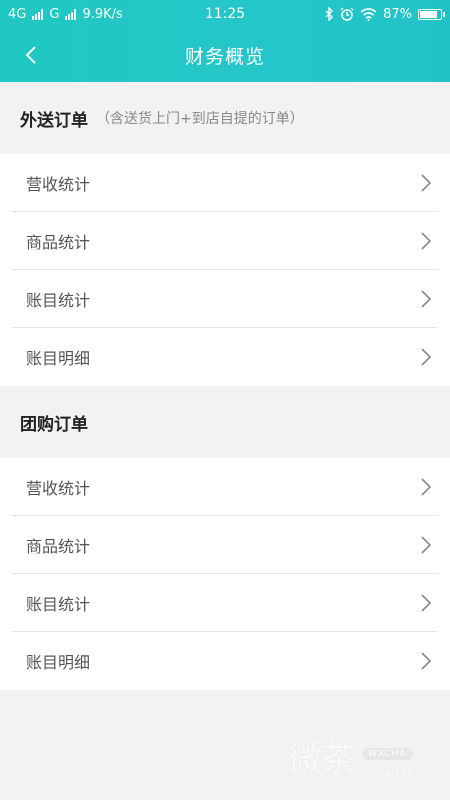 This screenshot has height=800, width=450. What do you see at coordinates (225, 422) in the screenshot?
I see `section-header-group-buy: 团购订单` at bounding box center [225, 422].